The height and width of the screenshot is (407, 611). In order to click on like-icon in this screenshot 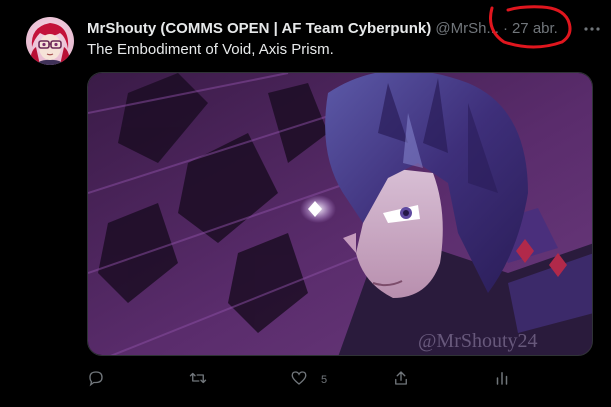, I will do `click(299, 380)`.